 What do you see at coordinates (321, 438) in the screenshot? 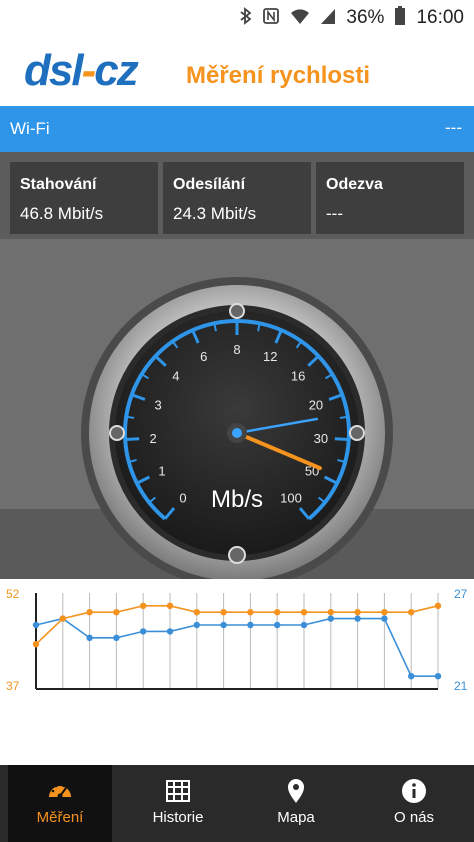
I see `gauge-tick-label: 30` at bounding box center [321, 438].